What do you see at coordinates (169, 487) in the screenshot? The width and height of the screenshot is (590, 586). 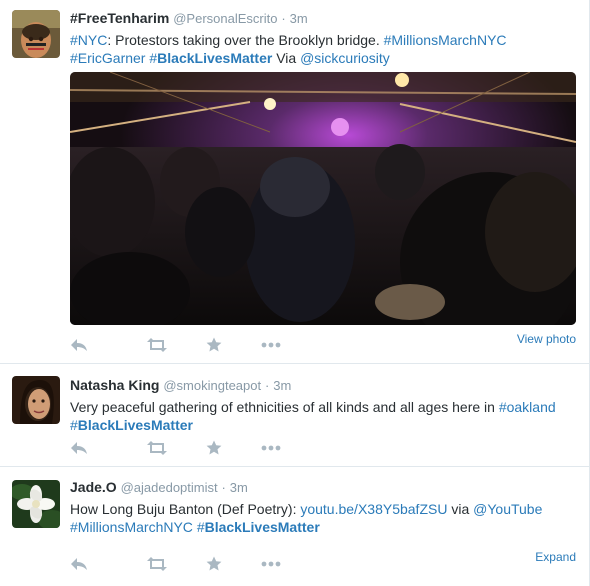 I see `username: @ajadedoptimist` at bounding box center [169, 487].